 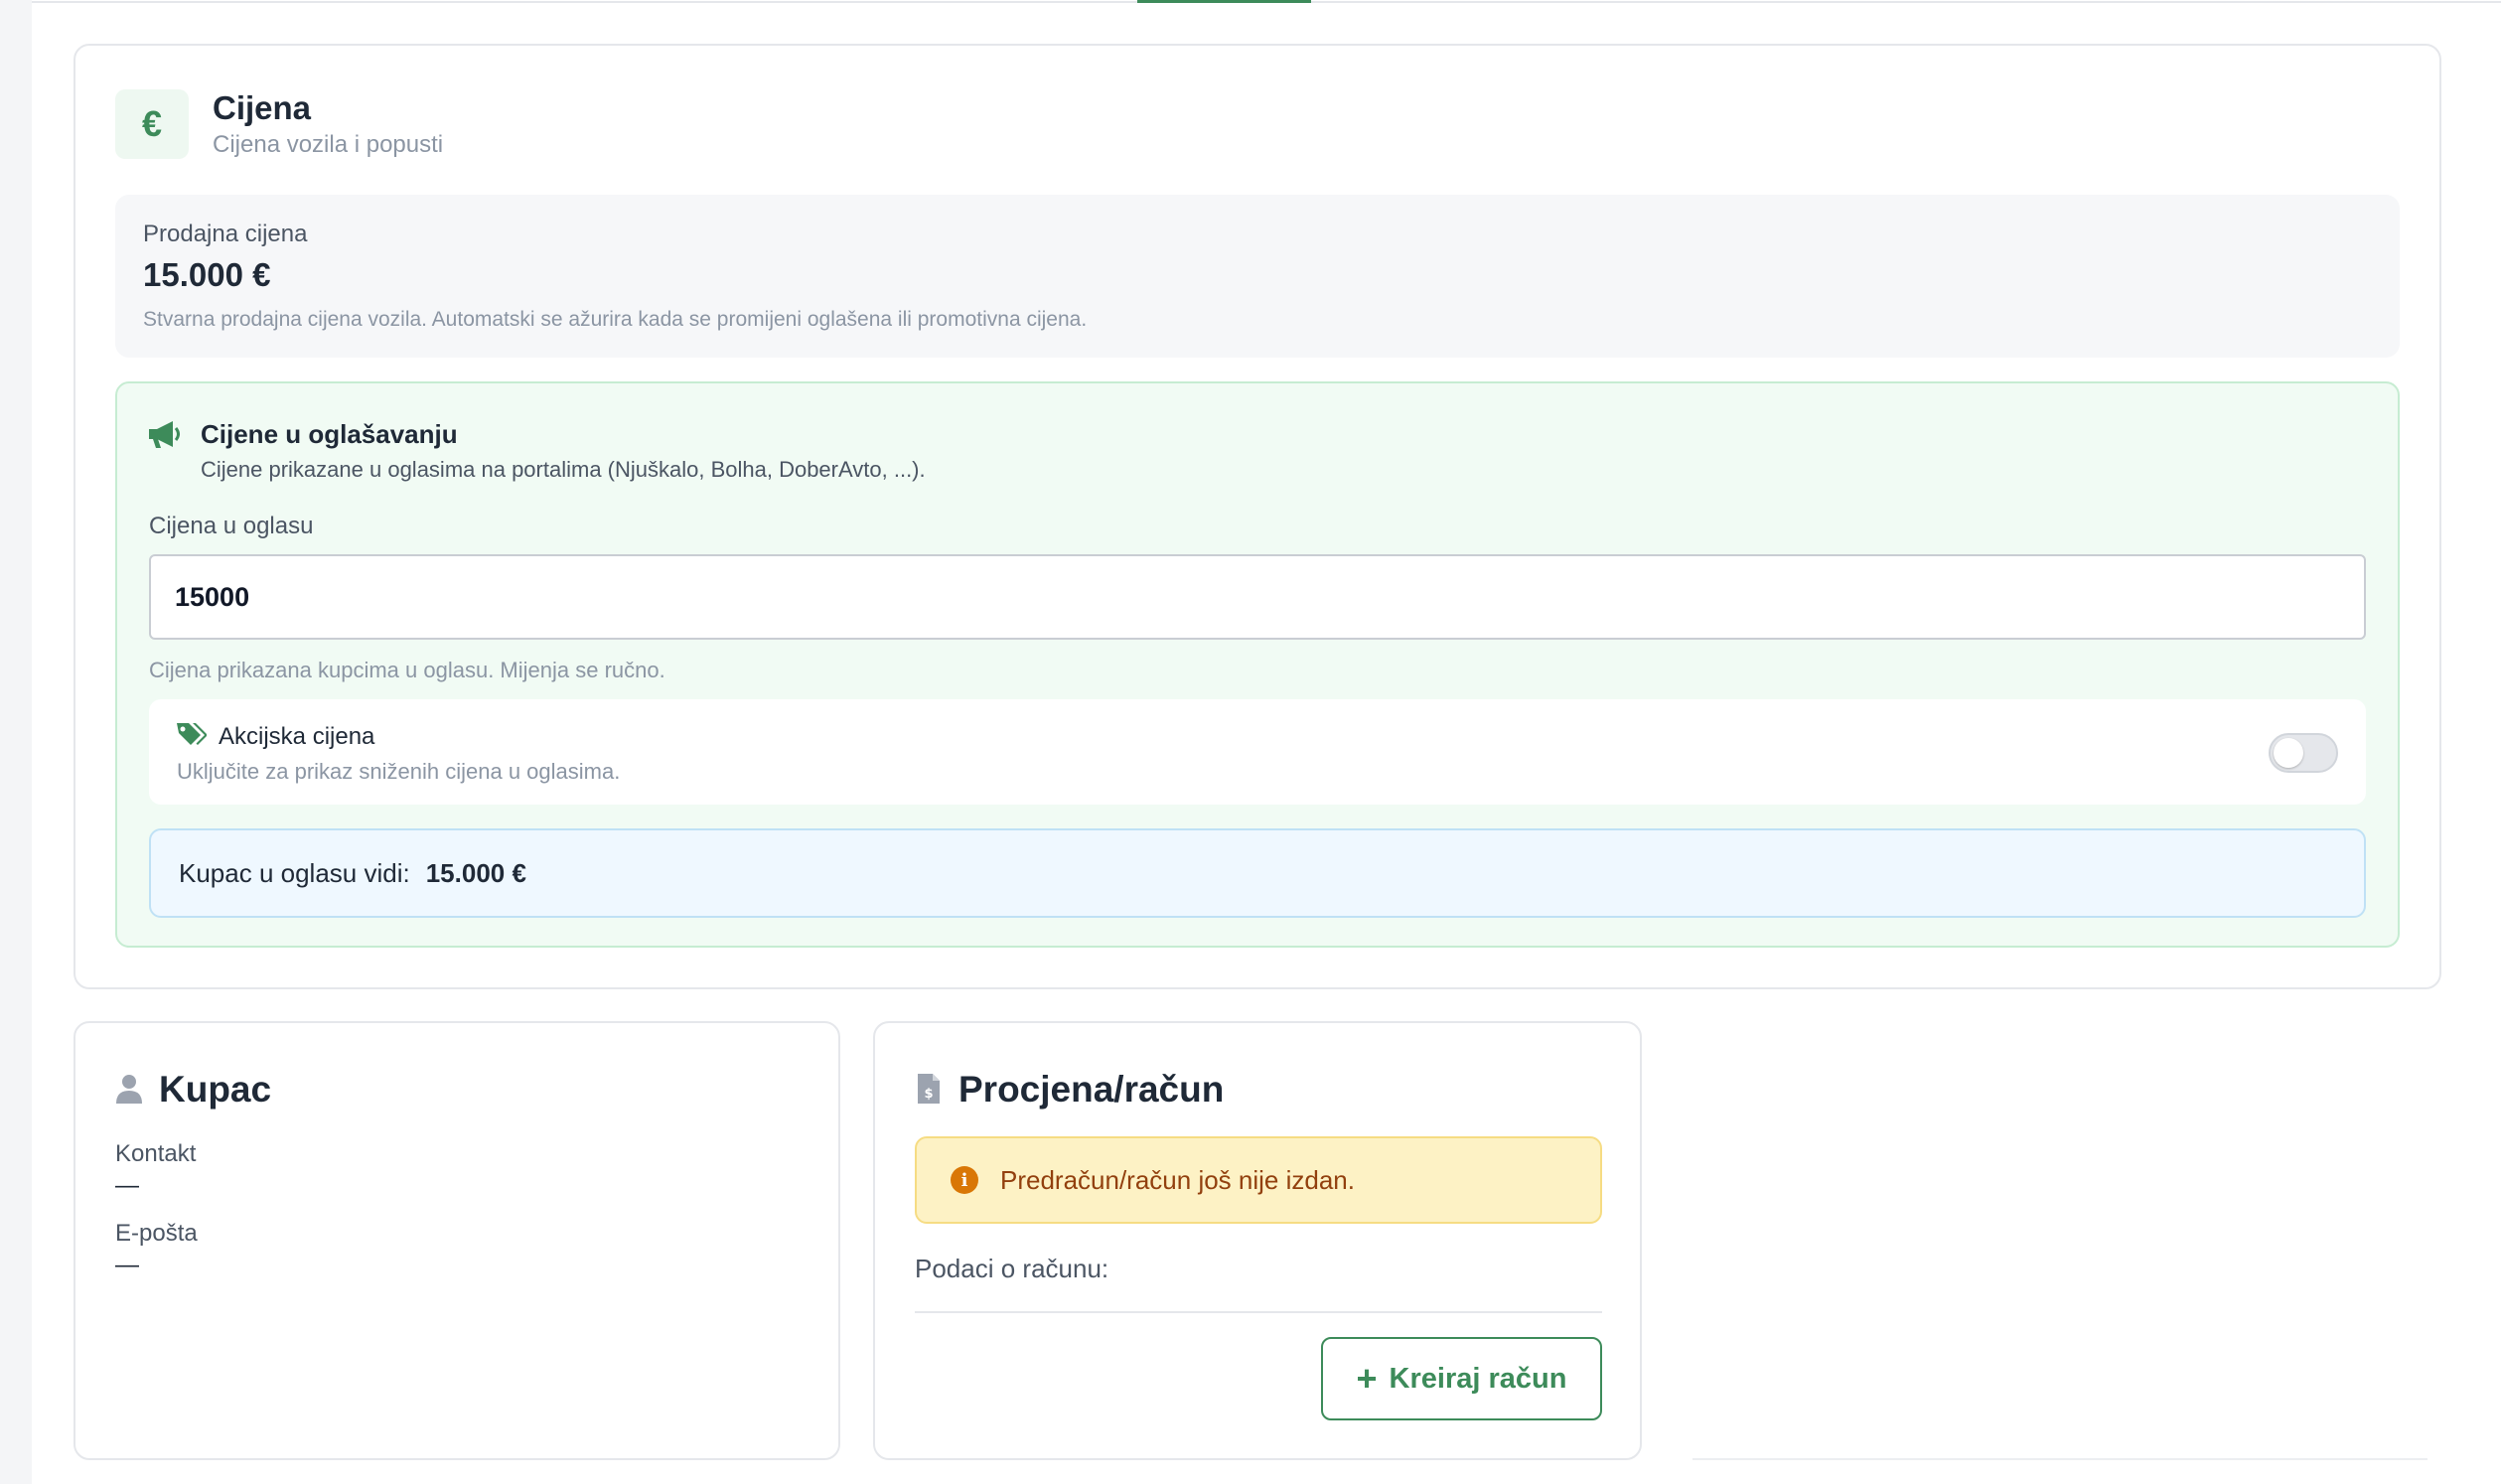 I want to click on sale-price-value: 15.000 €, so click(x=207, y=274).